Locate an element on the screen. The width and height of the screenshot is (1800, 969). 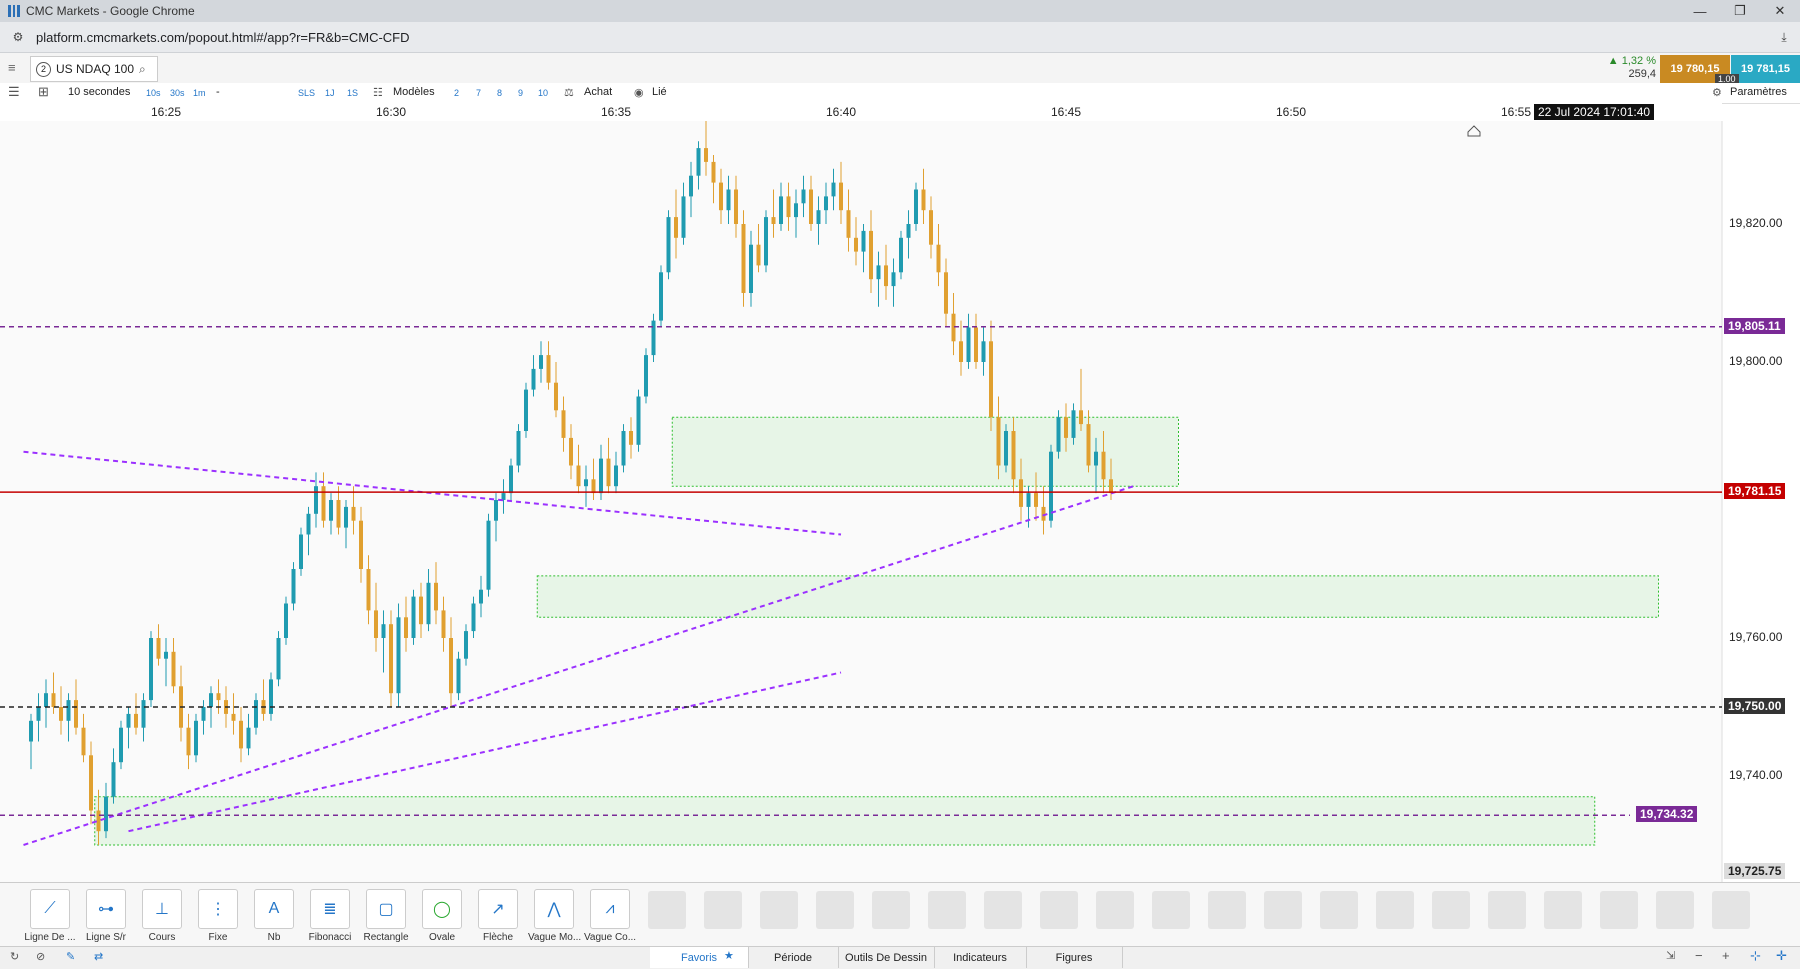
time-tick-label: 16:40 is located at coordinates (841, 112).